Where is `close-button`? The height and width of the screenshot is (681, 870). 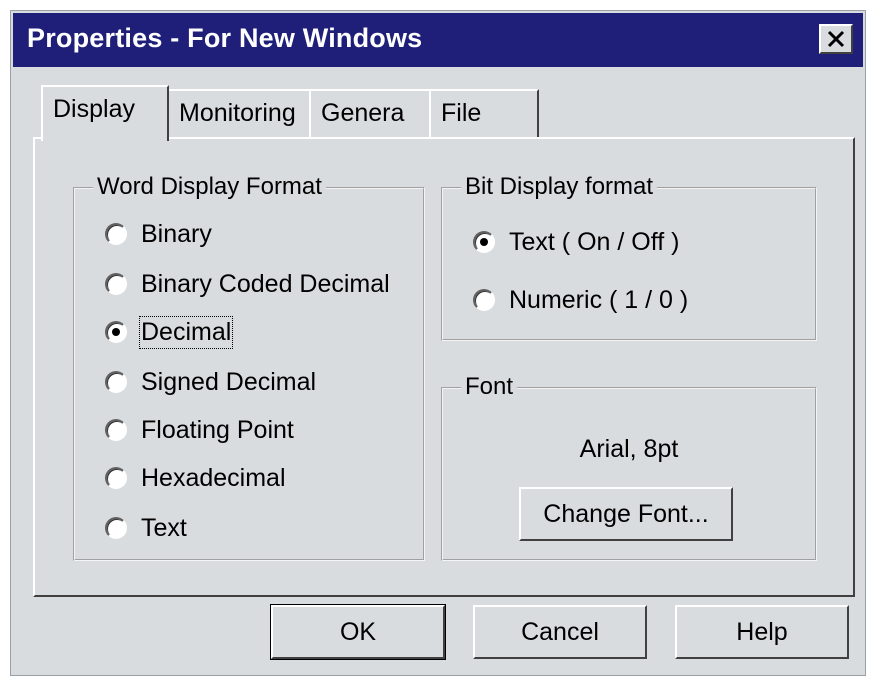
close-button is located at coordinates (836, 39).